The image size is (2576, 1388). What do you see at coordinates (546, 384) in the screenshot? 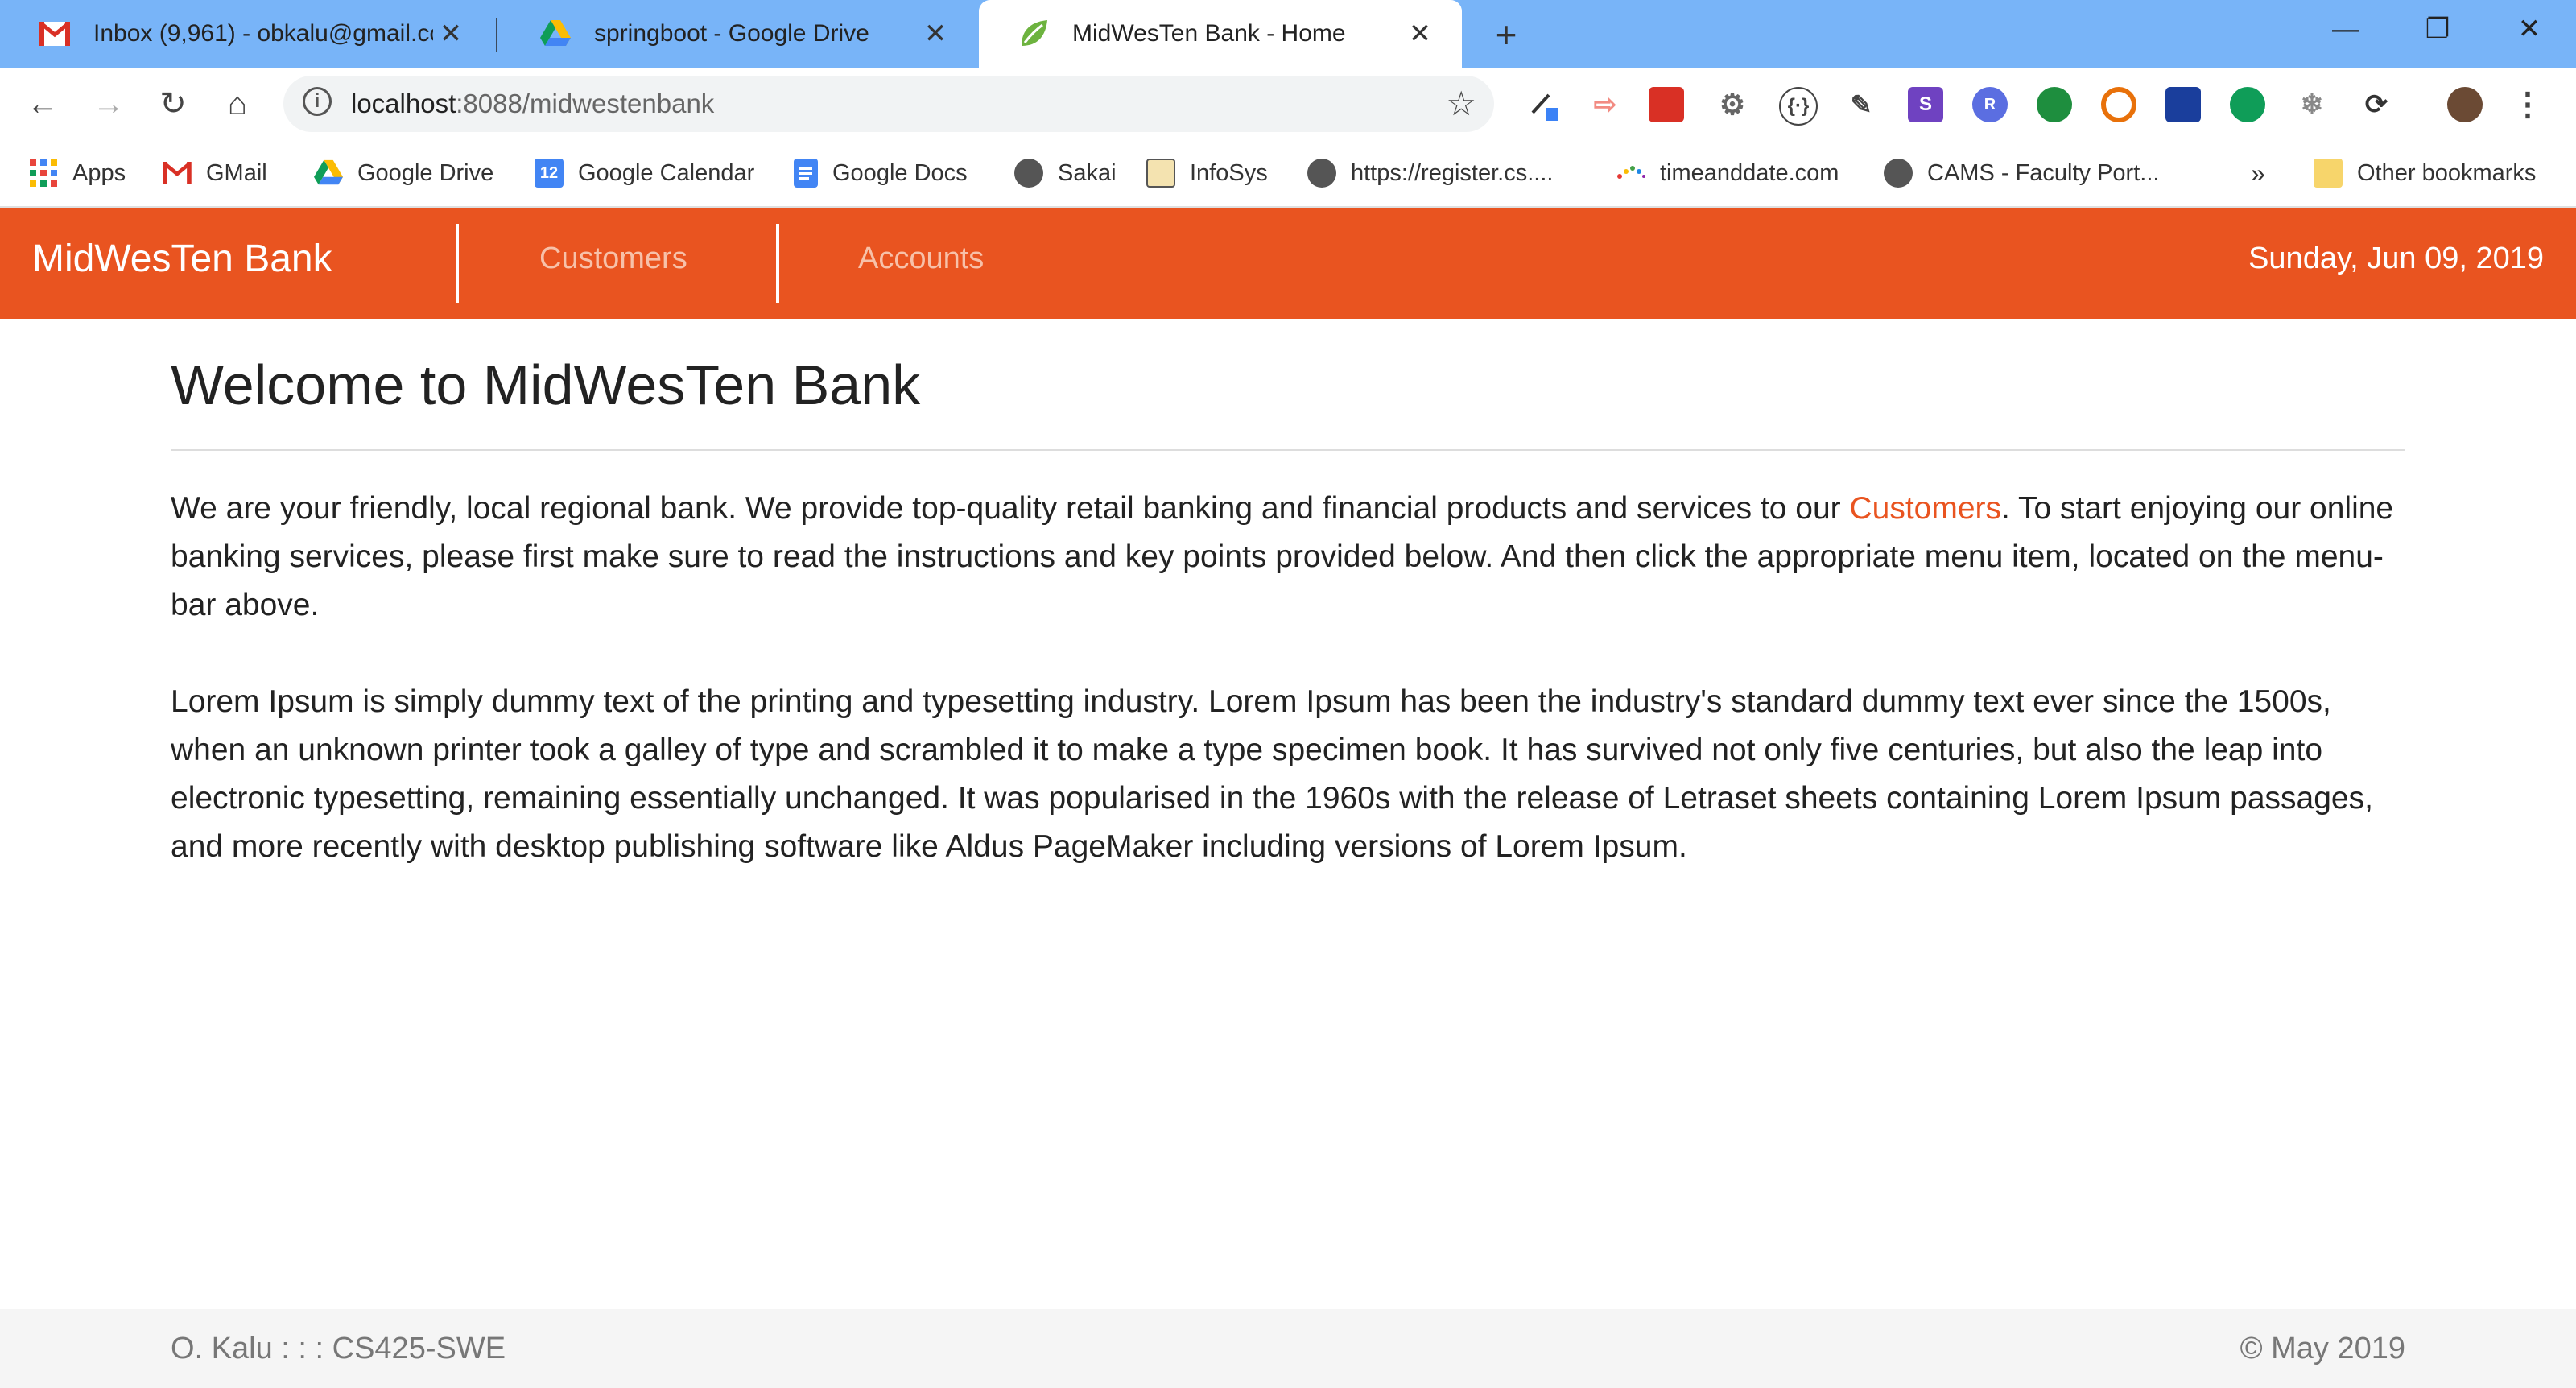
I see `page-title: Welcome to MidWesTen Bank` at bounding box center [546, 384].